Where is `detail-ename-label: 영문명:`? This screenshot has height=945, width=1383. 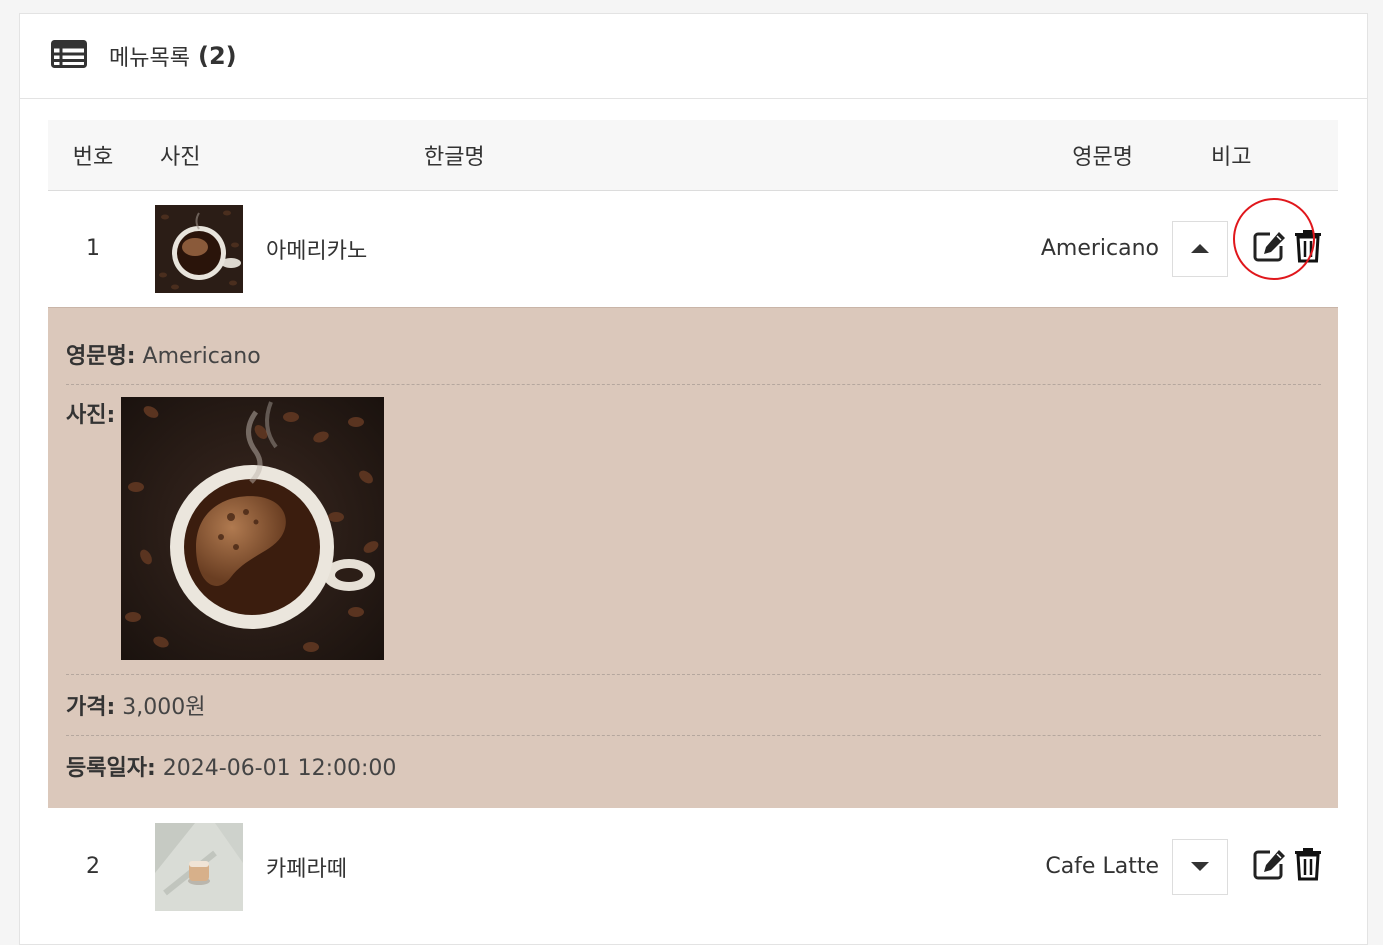 detail-ename-label: 영문명: is located at coordinates (101, 356).